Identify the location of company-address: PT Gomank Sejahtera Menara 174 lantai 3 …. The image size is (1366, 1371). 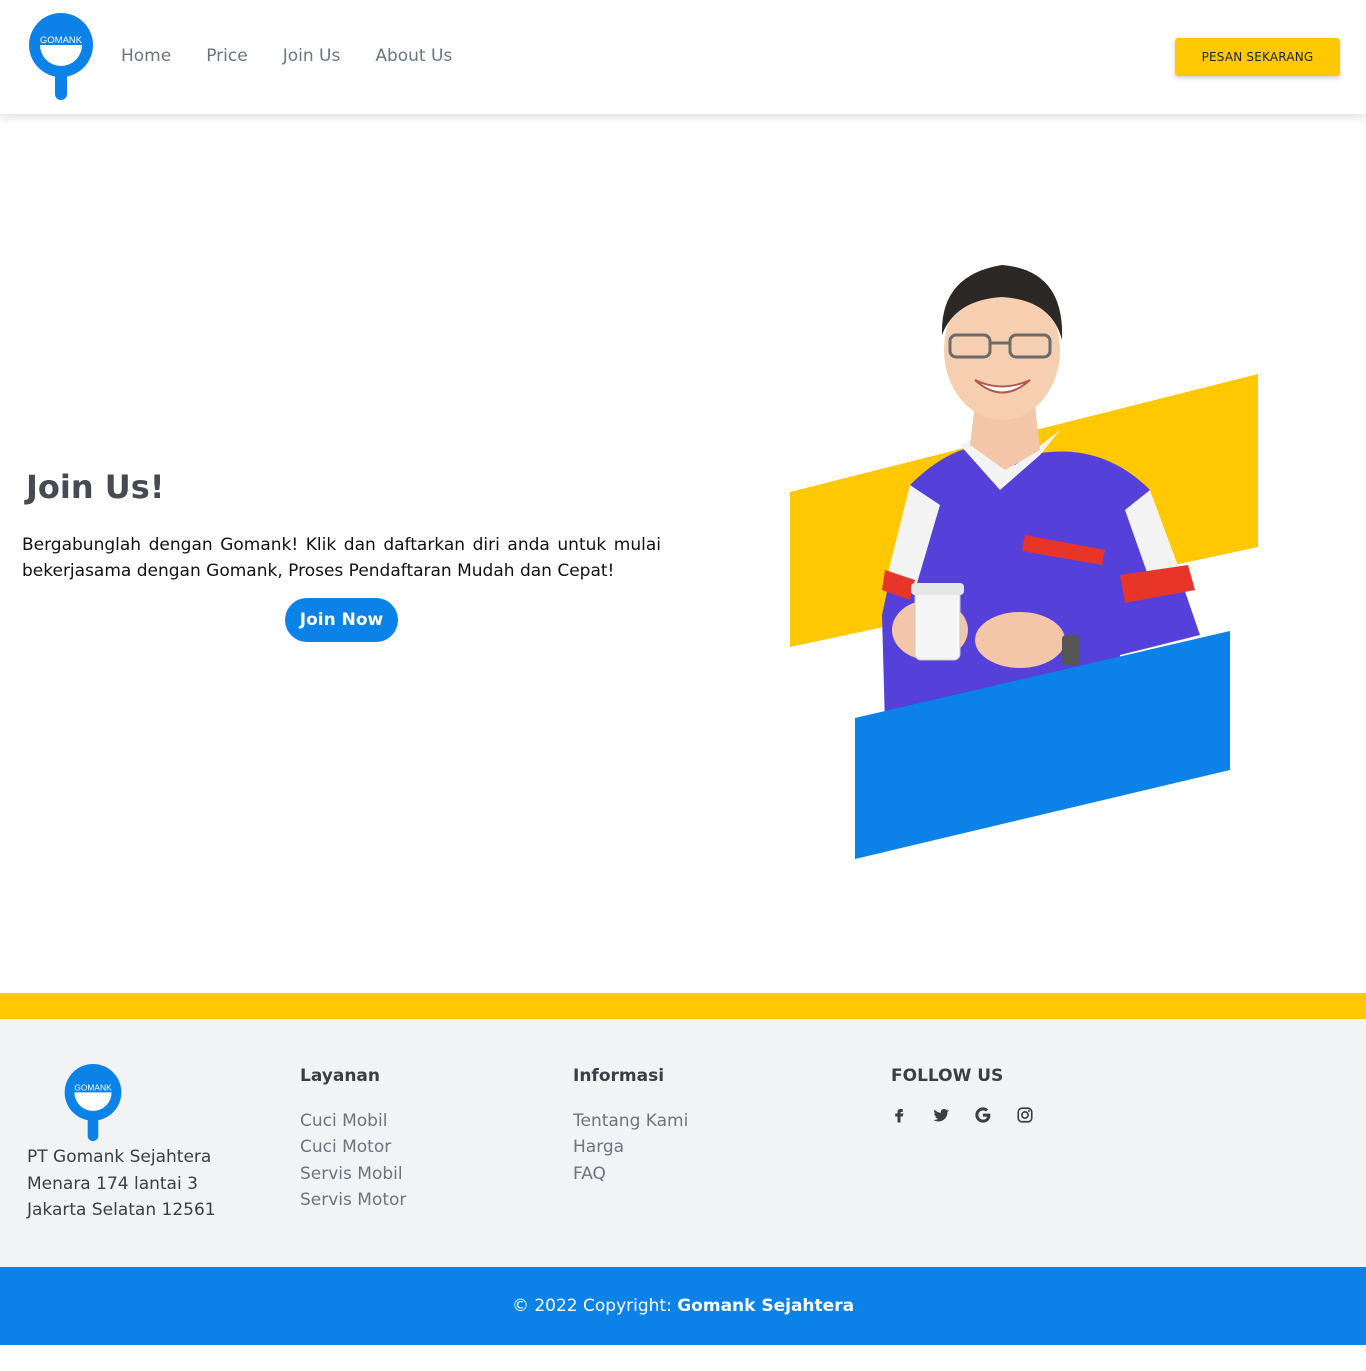
(121, 1184).